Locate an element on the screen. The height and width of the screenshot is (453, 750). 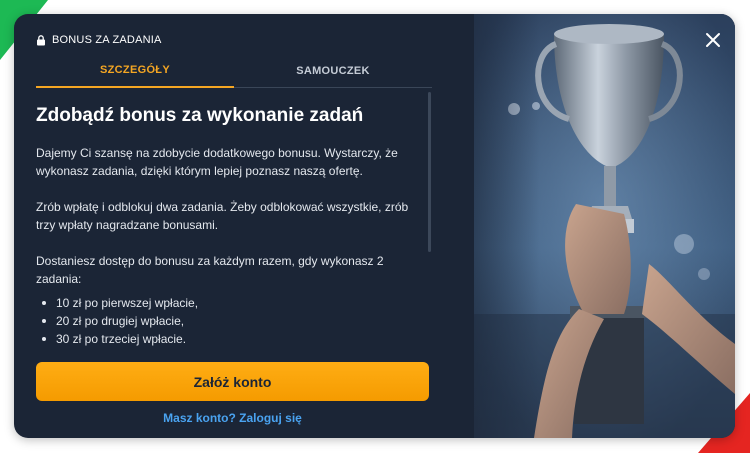
lock-icon is located at coordinates (41, 39).